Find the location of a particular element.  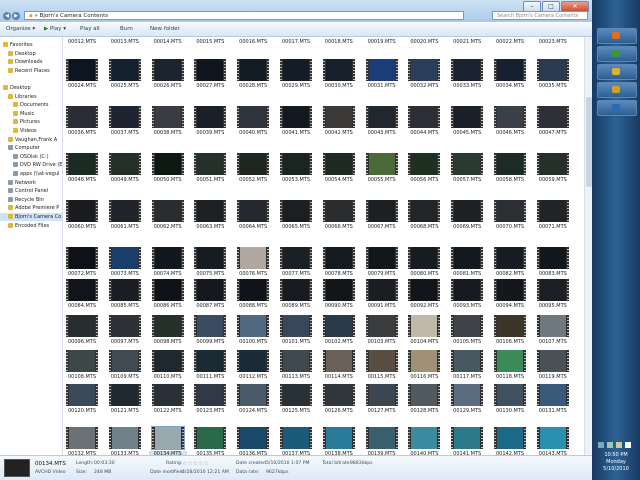

nav-item-label: Adobe Premiere P is located at coordinates (37, 208).